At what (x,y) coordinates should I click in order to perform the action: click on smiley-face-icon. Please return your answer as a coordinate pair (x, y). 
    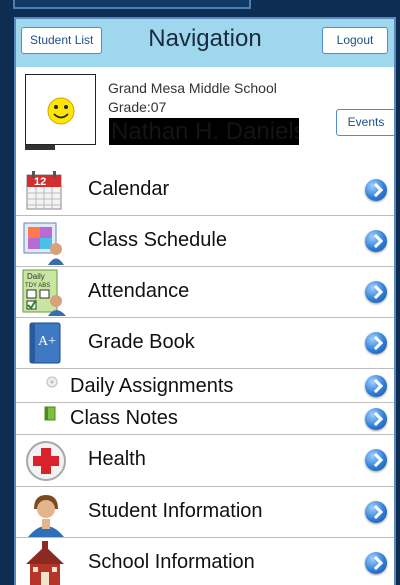
    Looking at the image, I should click on (61, 111).